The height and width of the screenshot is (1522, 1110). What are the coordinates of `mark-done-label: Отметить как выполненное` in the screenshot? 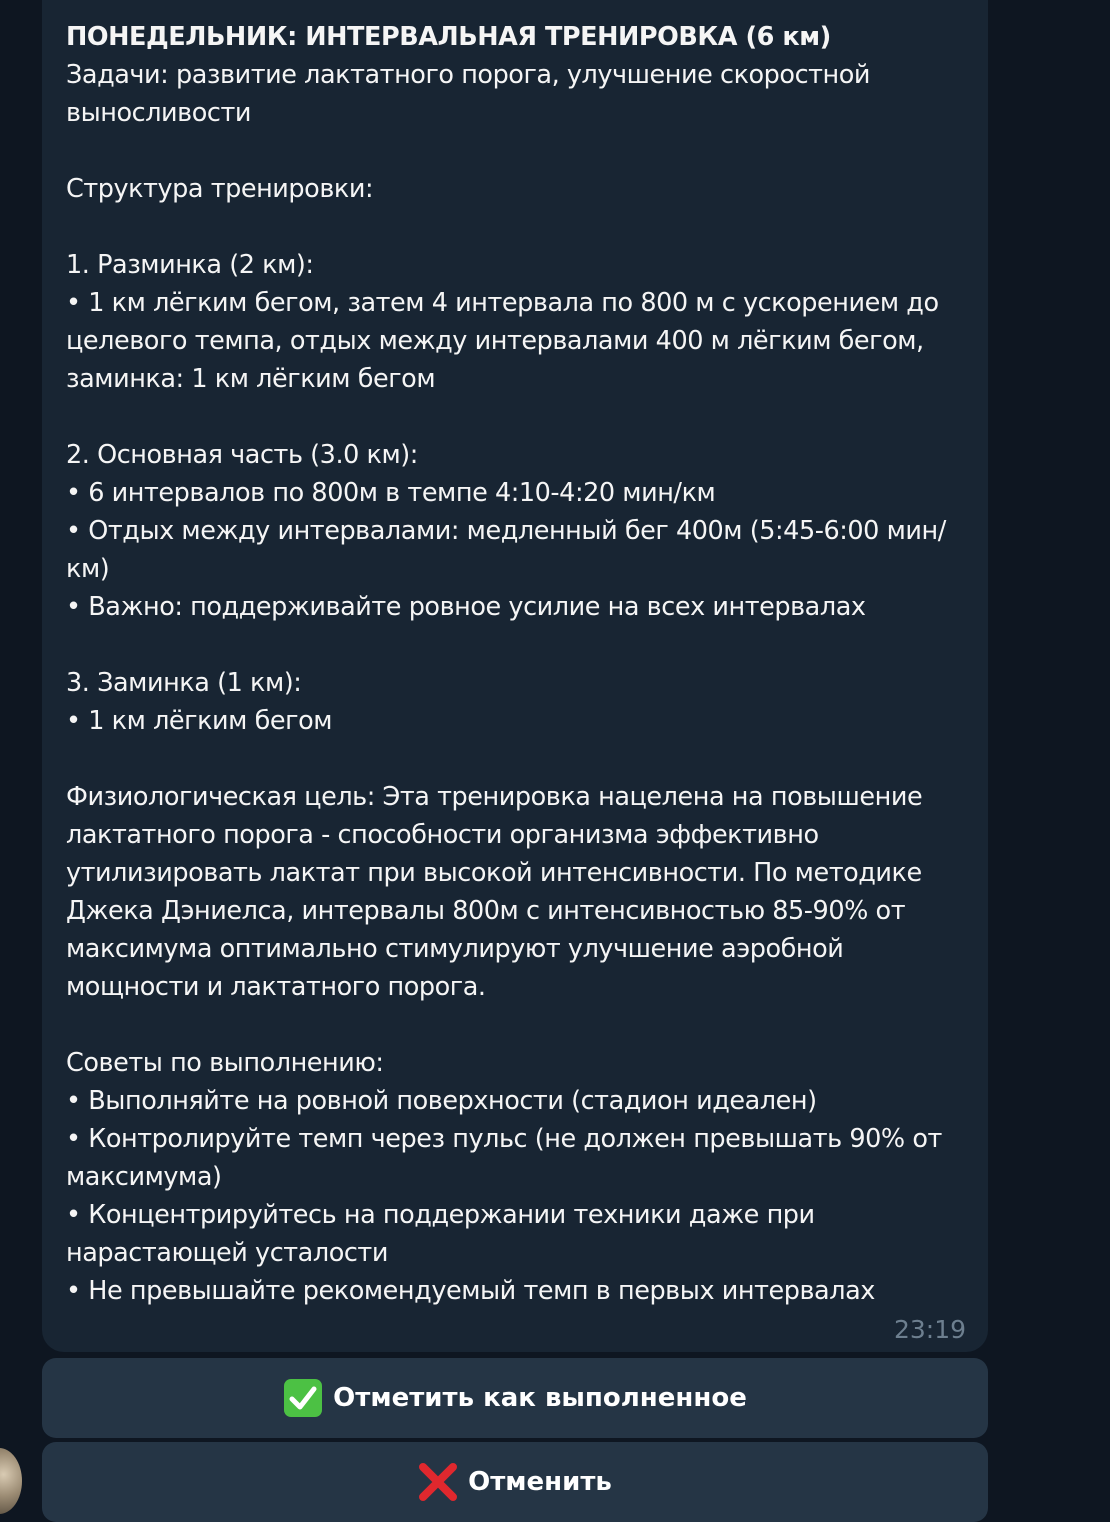 It's located at (540, 1398).